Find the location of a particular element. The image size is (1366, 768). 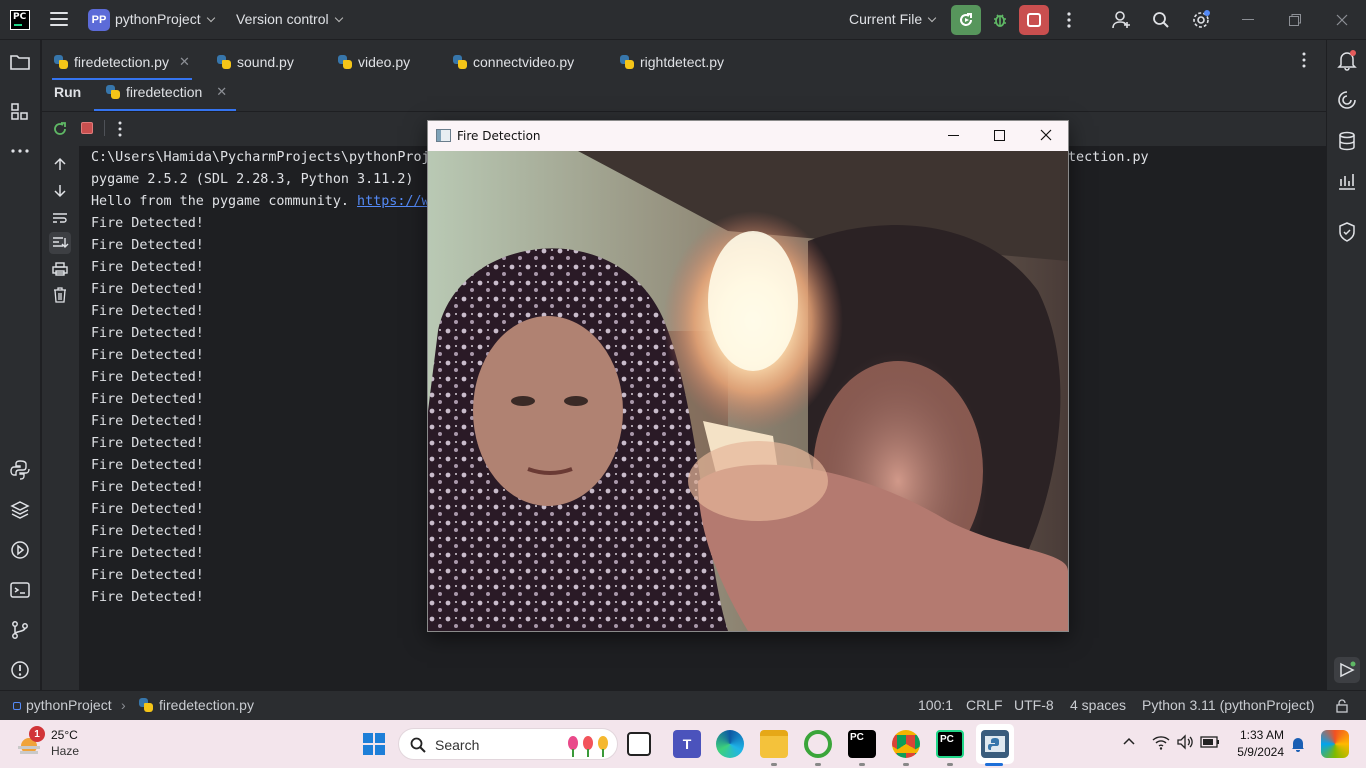

tray-overflow-icon is located at coordinates (1129, 741).